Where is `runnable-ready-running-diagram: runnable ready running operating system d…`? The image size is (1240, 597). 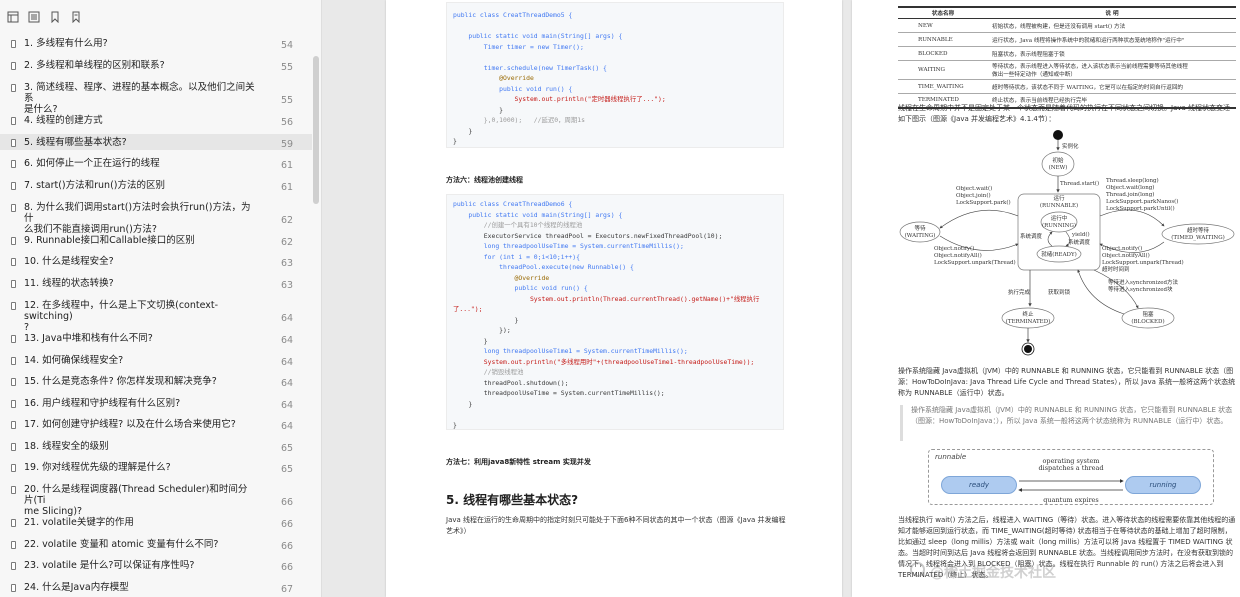 runnable-ready-running-diagram: runnable ready running operating system d… is located at coordinates (1071, 477).